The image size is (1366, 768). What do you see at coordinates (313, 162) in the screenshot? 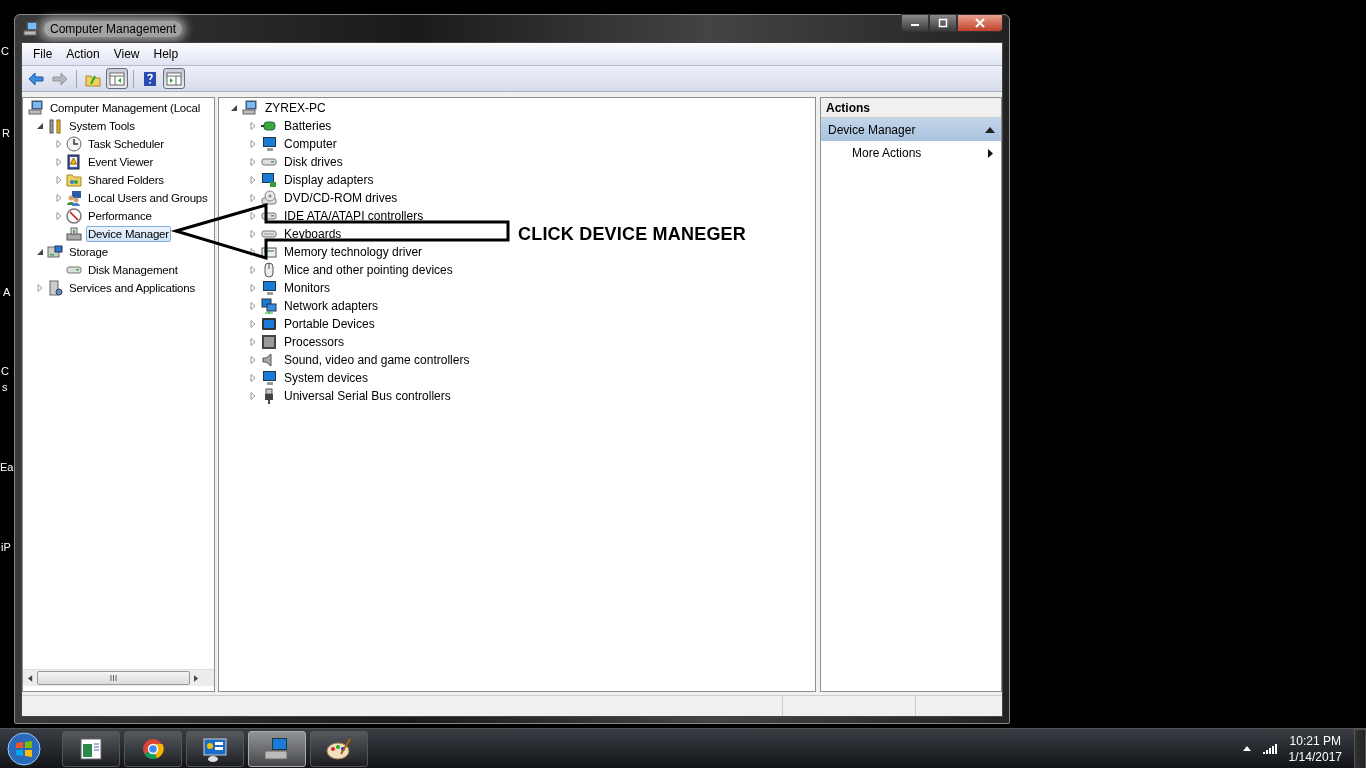
I see `tree-item: Disk drives` at bounding box center [313, 162].